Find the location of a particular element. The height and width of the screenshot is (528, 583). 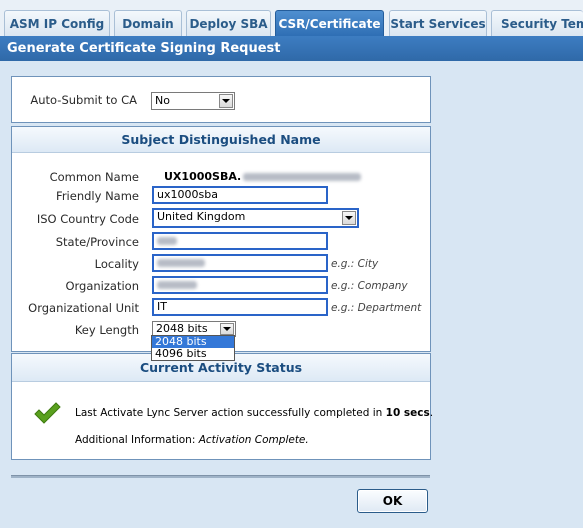

key-length-label: Key Length is located at coordinates (106, 330).